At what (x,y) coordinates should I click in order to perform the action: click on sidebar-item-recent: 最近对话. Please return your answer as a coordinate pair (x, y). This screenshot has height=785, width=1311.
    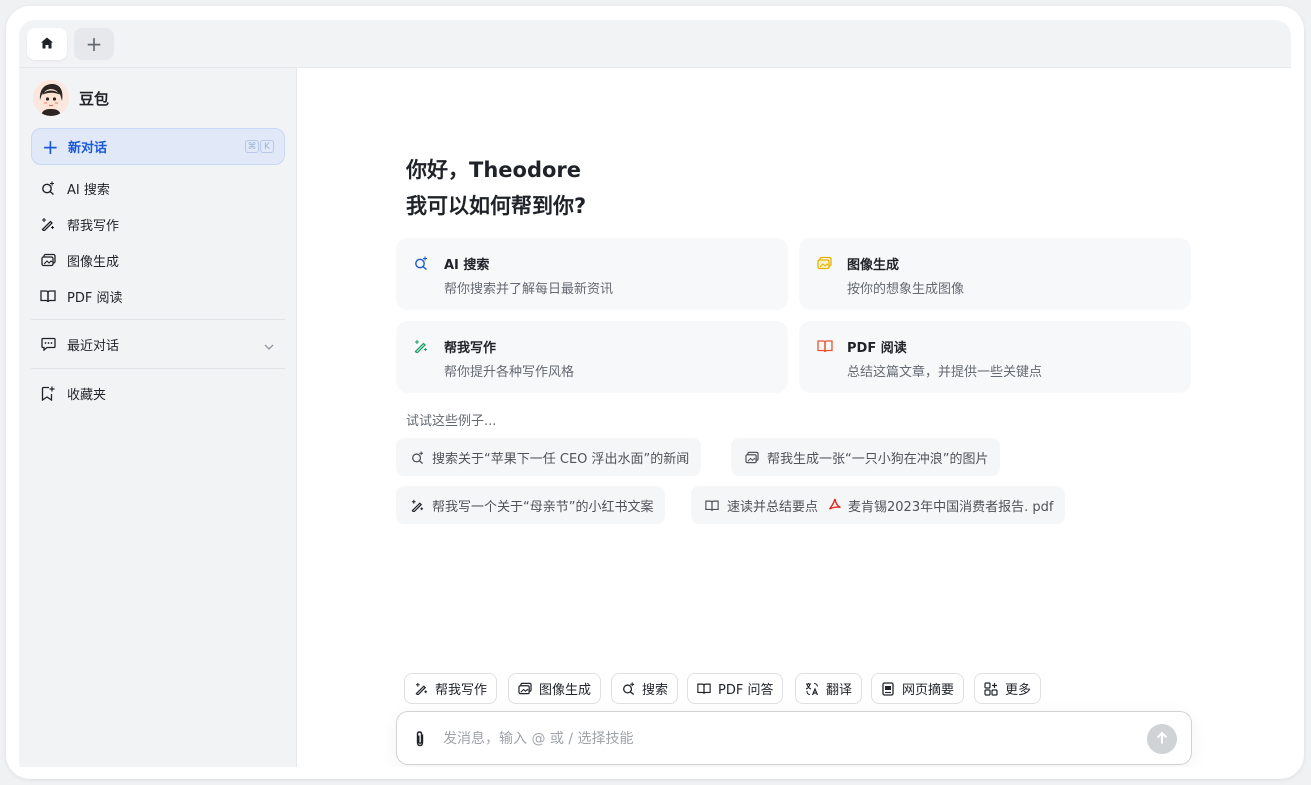
    Looking at the image, I should click on (158, 344).